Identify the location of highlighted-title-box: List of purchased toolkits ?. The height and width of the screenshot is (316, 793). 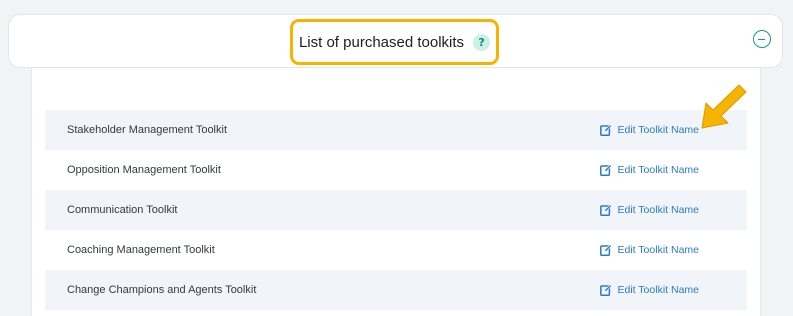
(394, 42).